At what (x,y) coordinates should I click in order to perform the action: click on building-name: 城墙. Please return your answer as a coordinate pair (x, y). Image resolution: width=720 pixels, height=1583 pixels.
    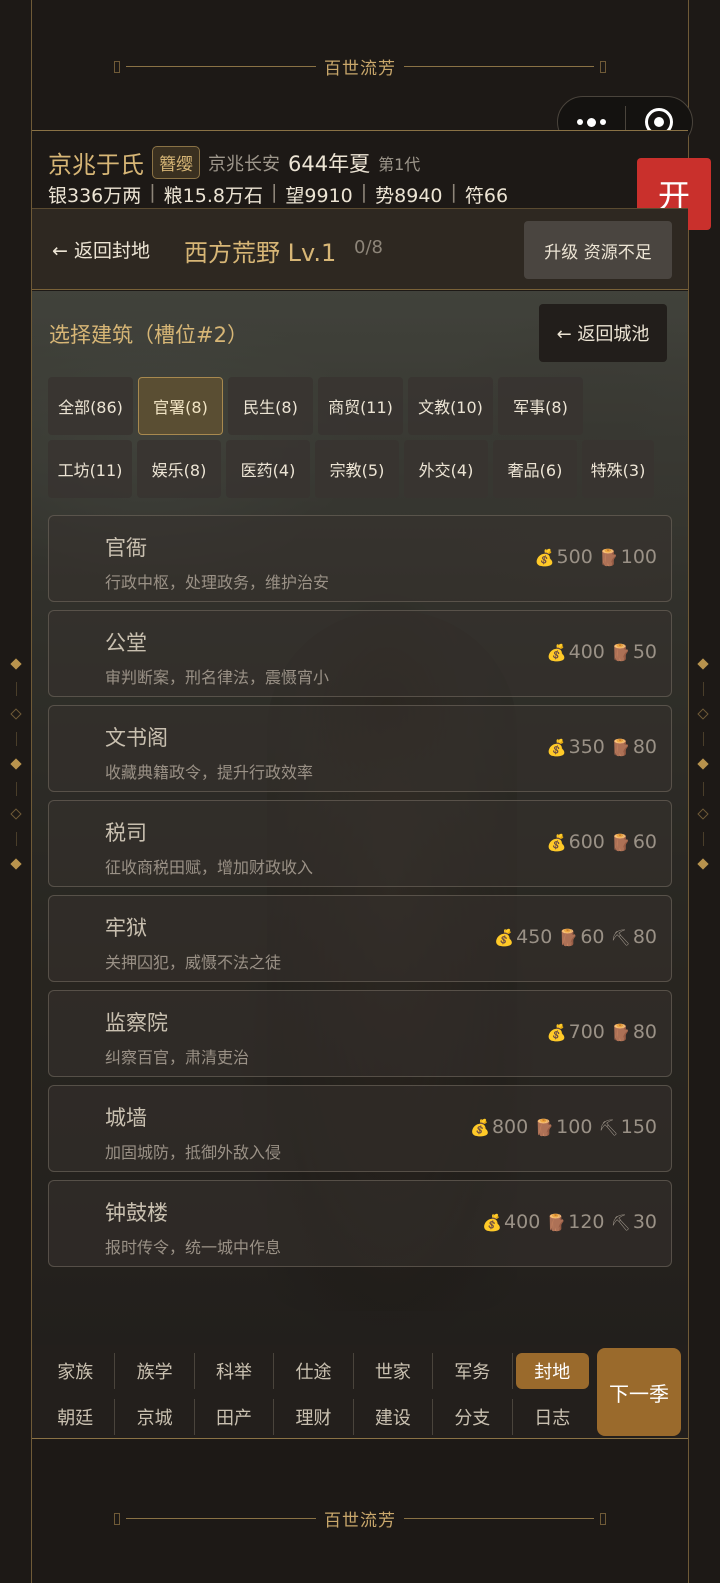
    Looking at the image, I should click on (126, 1118).